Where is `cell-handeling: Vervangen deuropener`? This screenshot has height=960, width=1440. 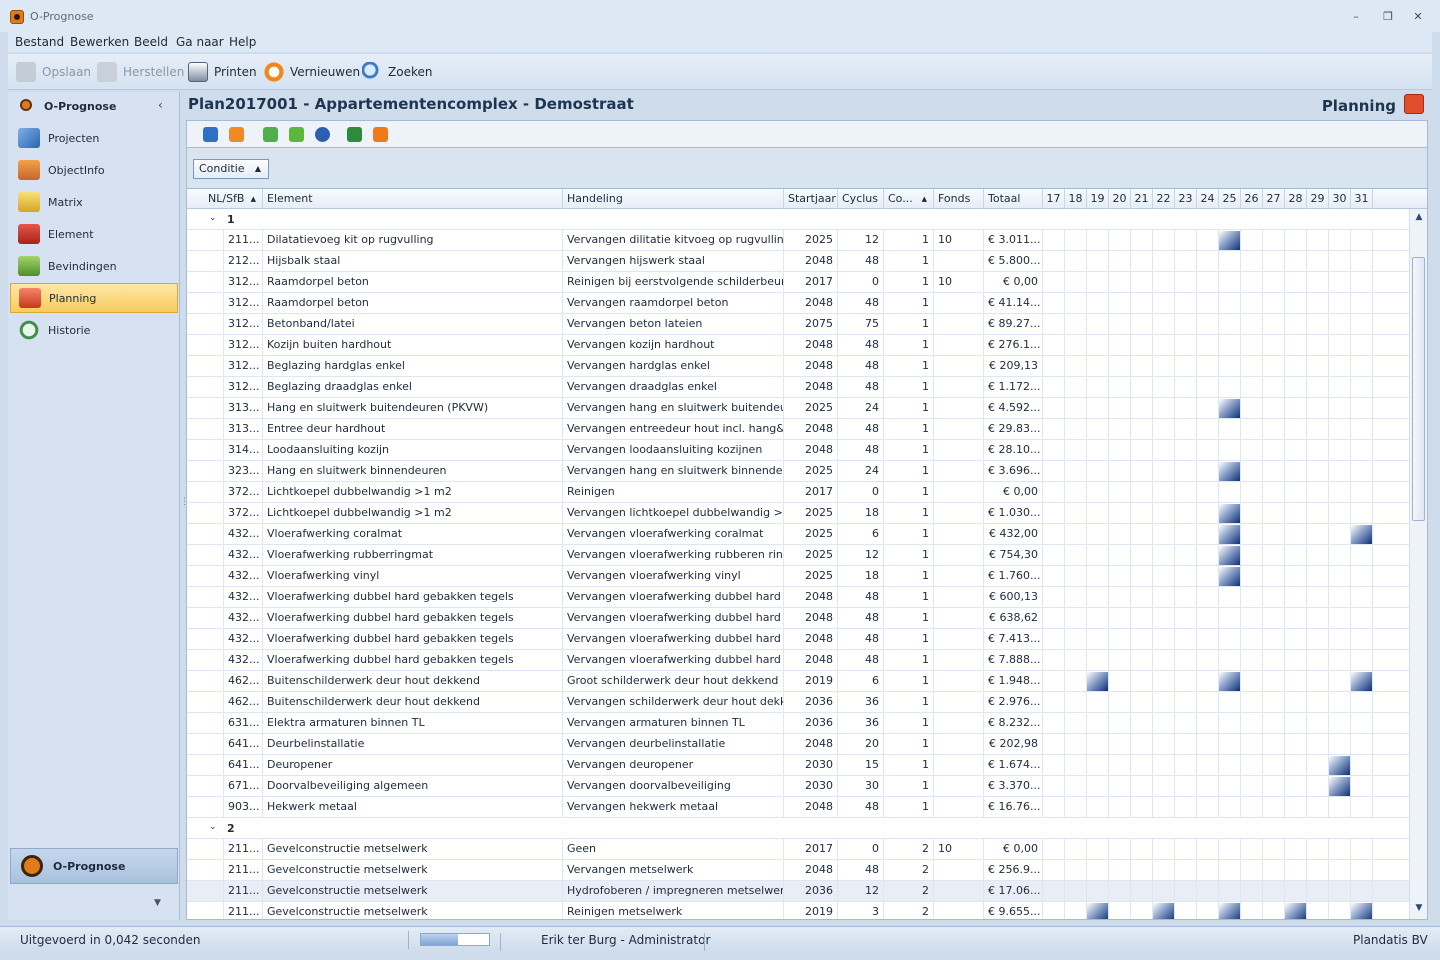
cell-handeling: Vervangen deuropener is located at coordinates (673, 765).